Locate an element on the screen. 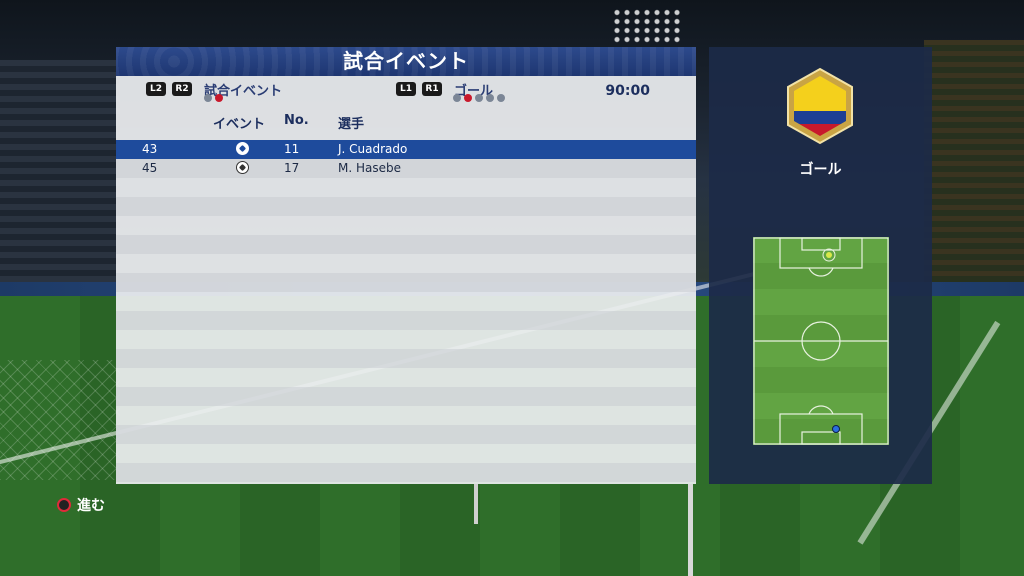 The image size is (1024, 576). player-number: 17 is located at coordinates (292, 168).